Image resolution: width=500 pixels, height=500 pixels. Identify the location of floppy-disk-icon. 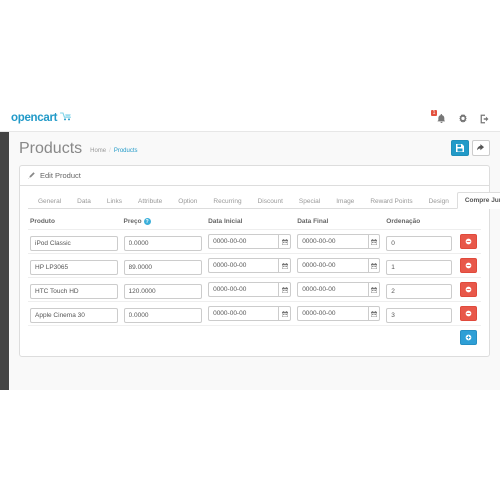
(460, 148).